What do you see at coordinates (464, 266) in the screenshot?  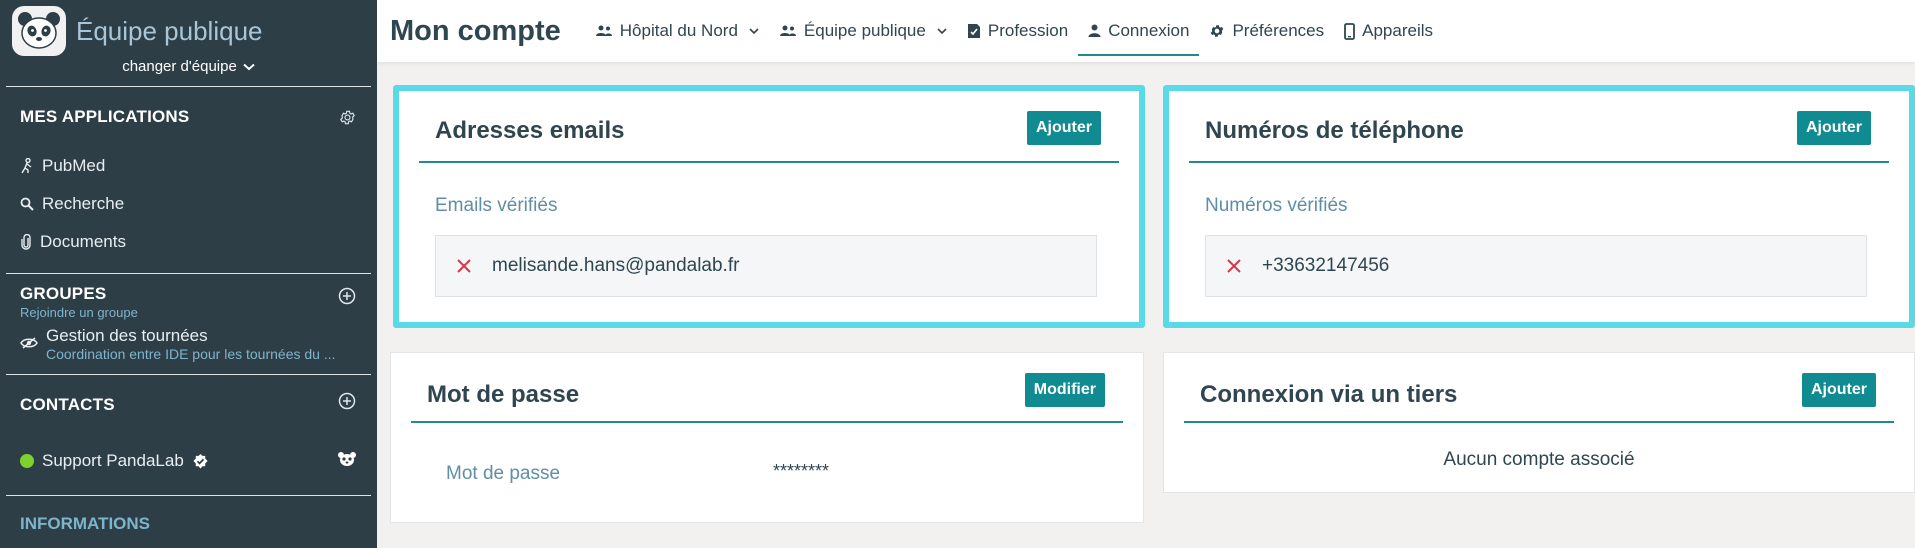 I see `remove-email-x-icon` at bounding box center [464, 266].